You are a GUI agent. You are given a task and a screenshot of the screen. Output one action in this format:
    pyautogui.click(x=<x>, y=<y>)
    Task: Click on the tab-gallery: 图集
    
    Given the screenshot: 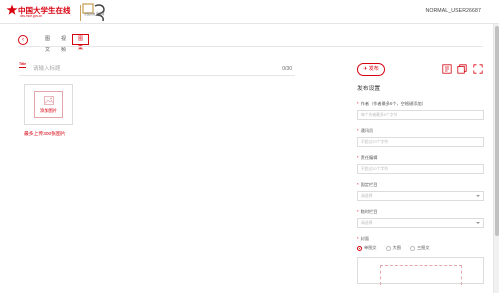 What is the action you would take?
    pyautogui.click(x=81, y=42)
    